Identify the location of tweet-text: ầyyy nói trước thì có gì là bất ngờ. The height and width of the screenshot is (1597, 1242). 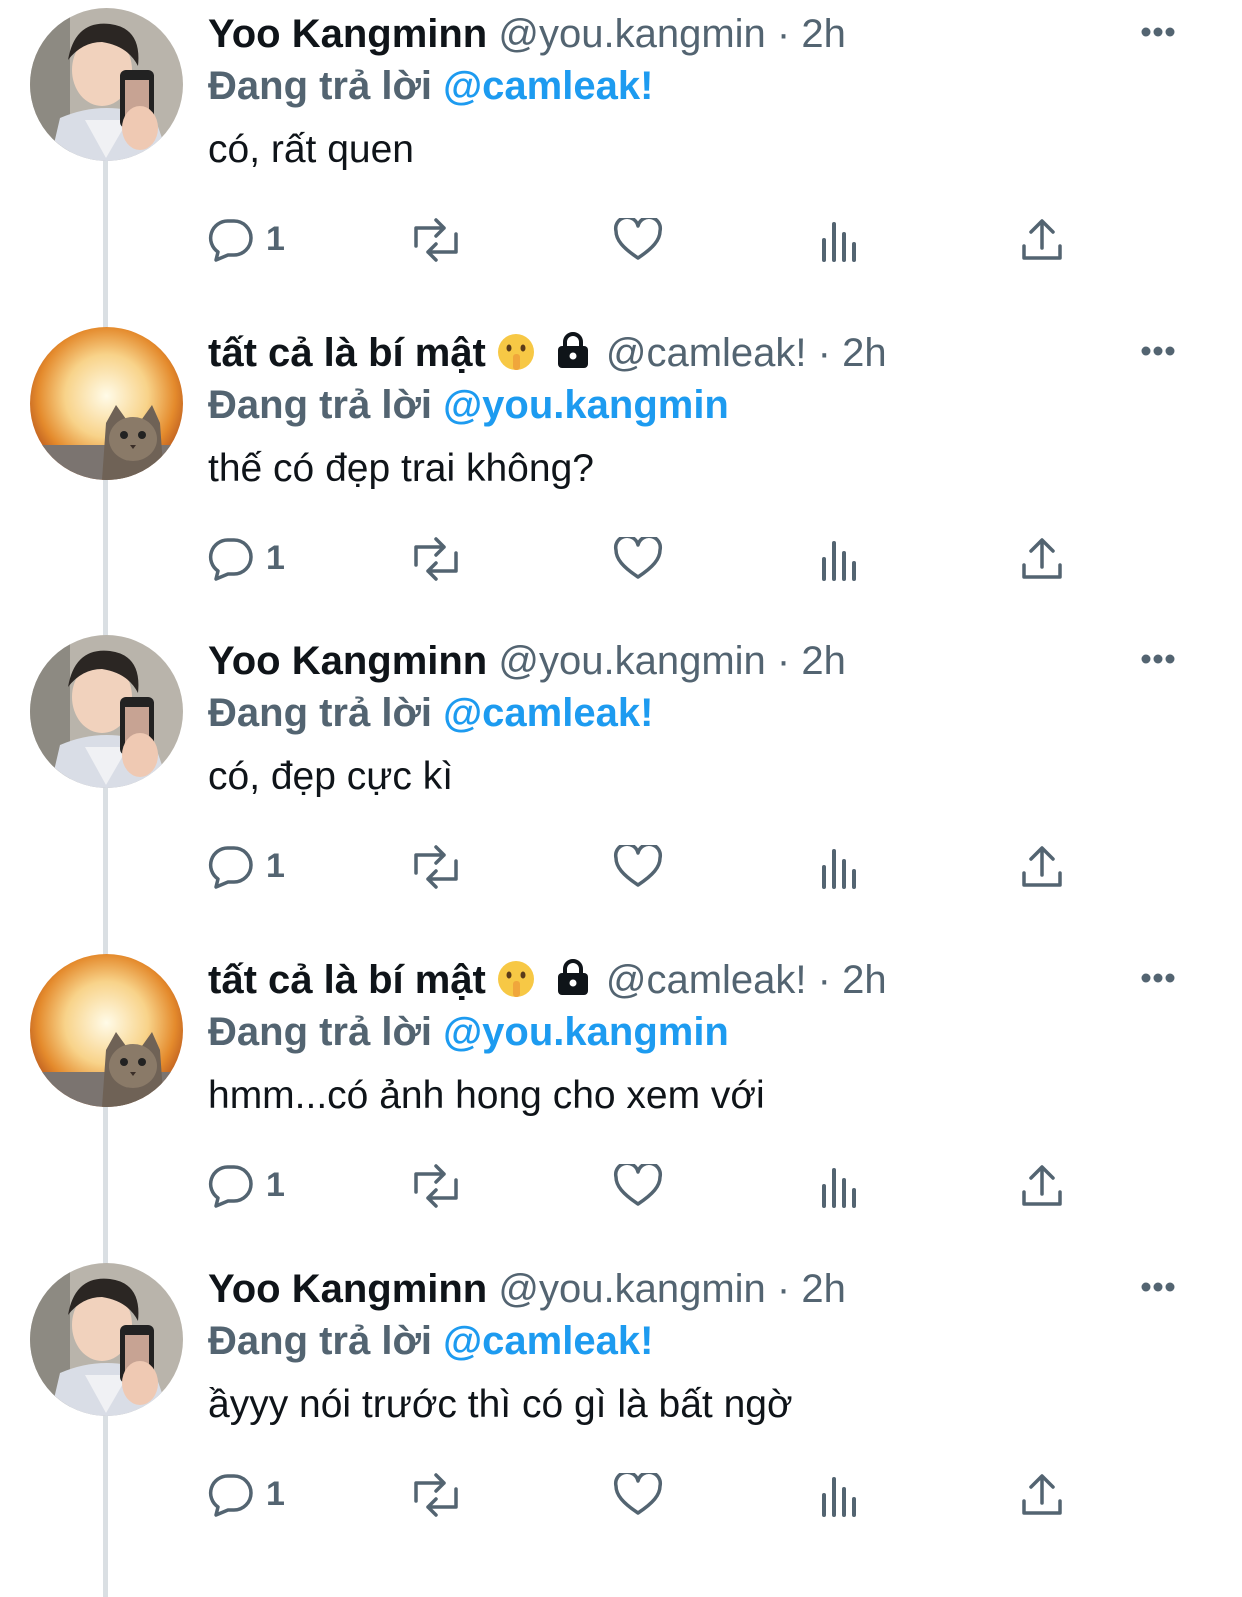
(500, 1404).